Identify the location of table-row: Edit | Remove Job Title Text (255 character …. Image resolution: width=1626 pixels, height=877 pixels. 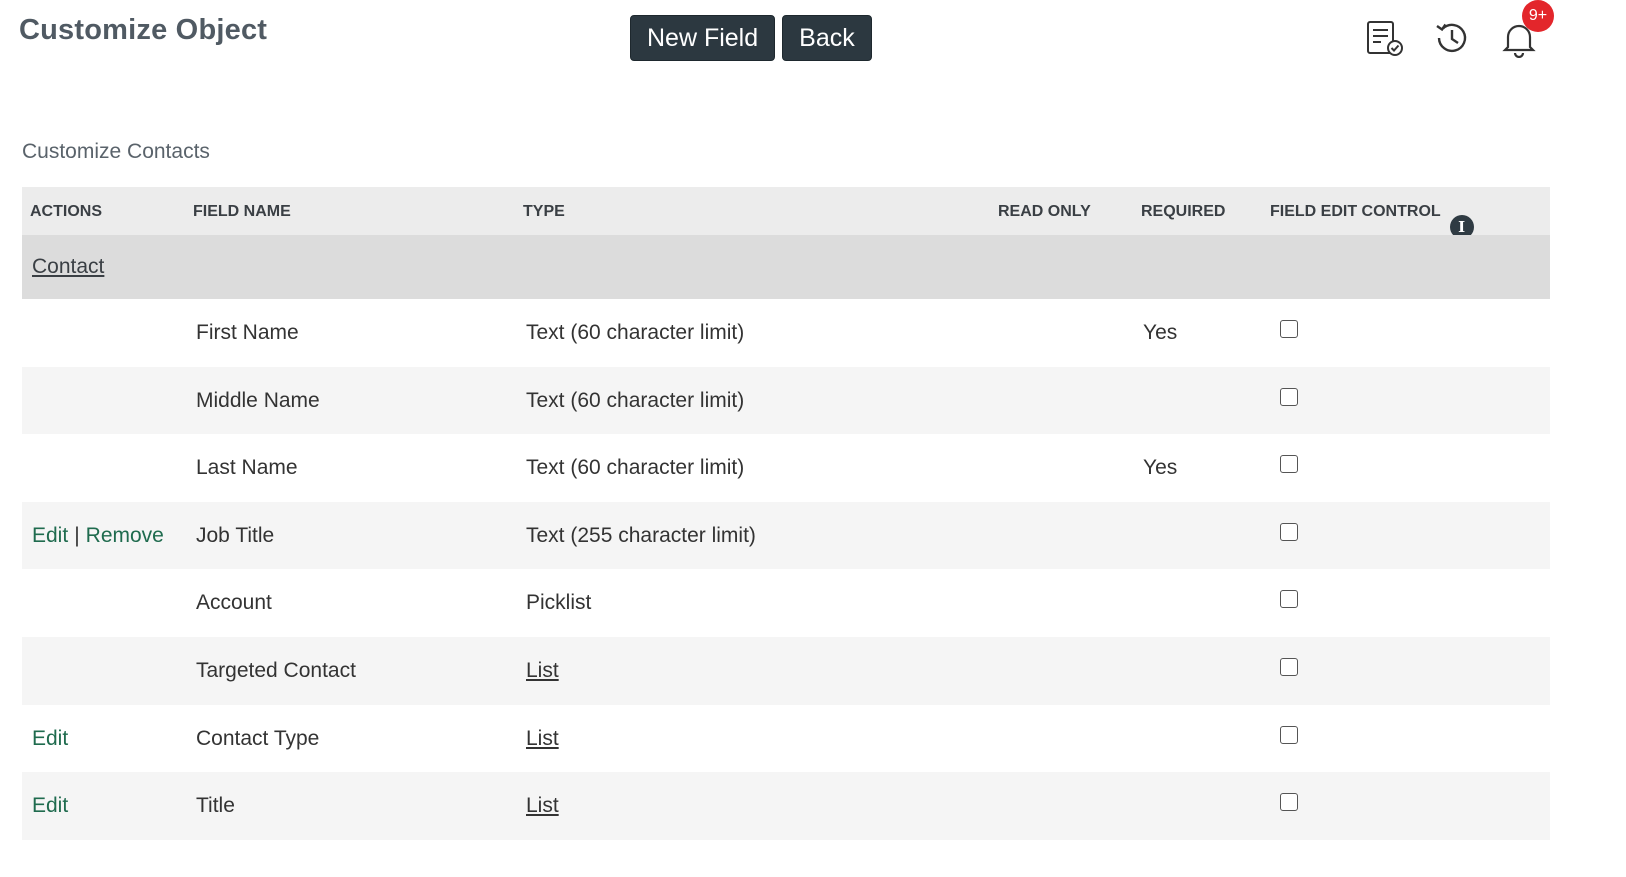
(786, 535).